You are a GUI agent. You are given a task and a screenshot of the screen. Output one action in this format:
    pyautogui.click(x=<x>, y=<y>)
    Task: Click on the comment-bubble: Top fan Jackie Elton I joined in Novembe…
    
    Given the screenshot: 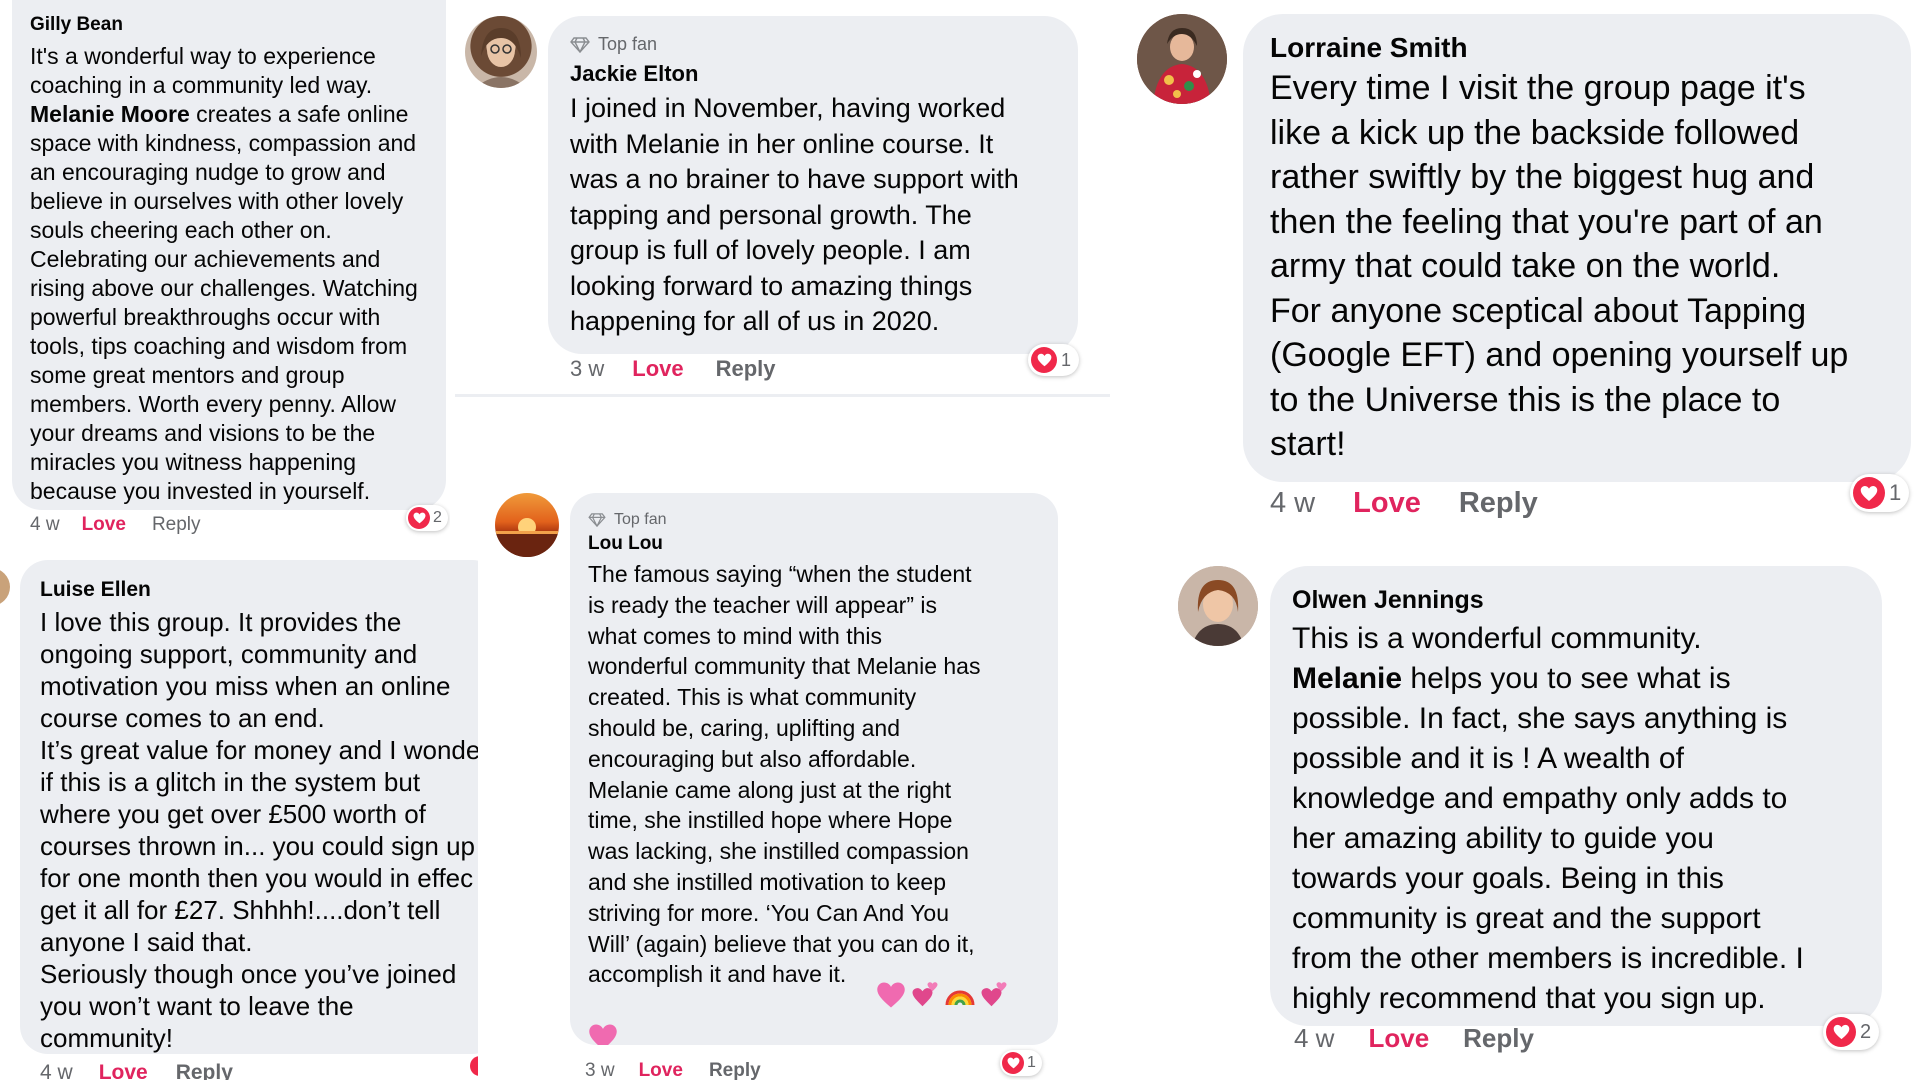 What is the action you would take?
    pyautogui.click(x=813, y=185)
    